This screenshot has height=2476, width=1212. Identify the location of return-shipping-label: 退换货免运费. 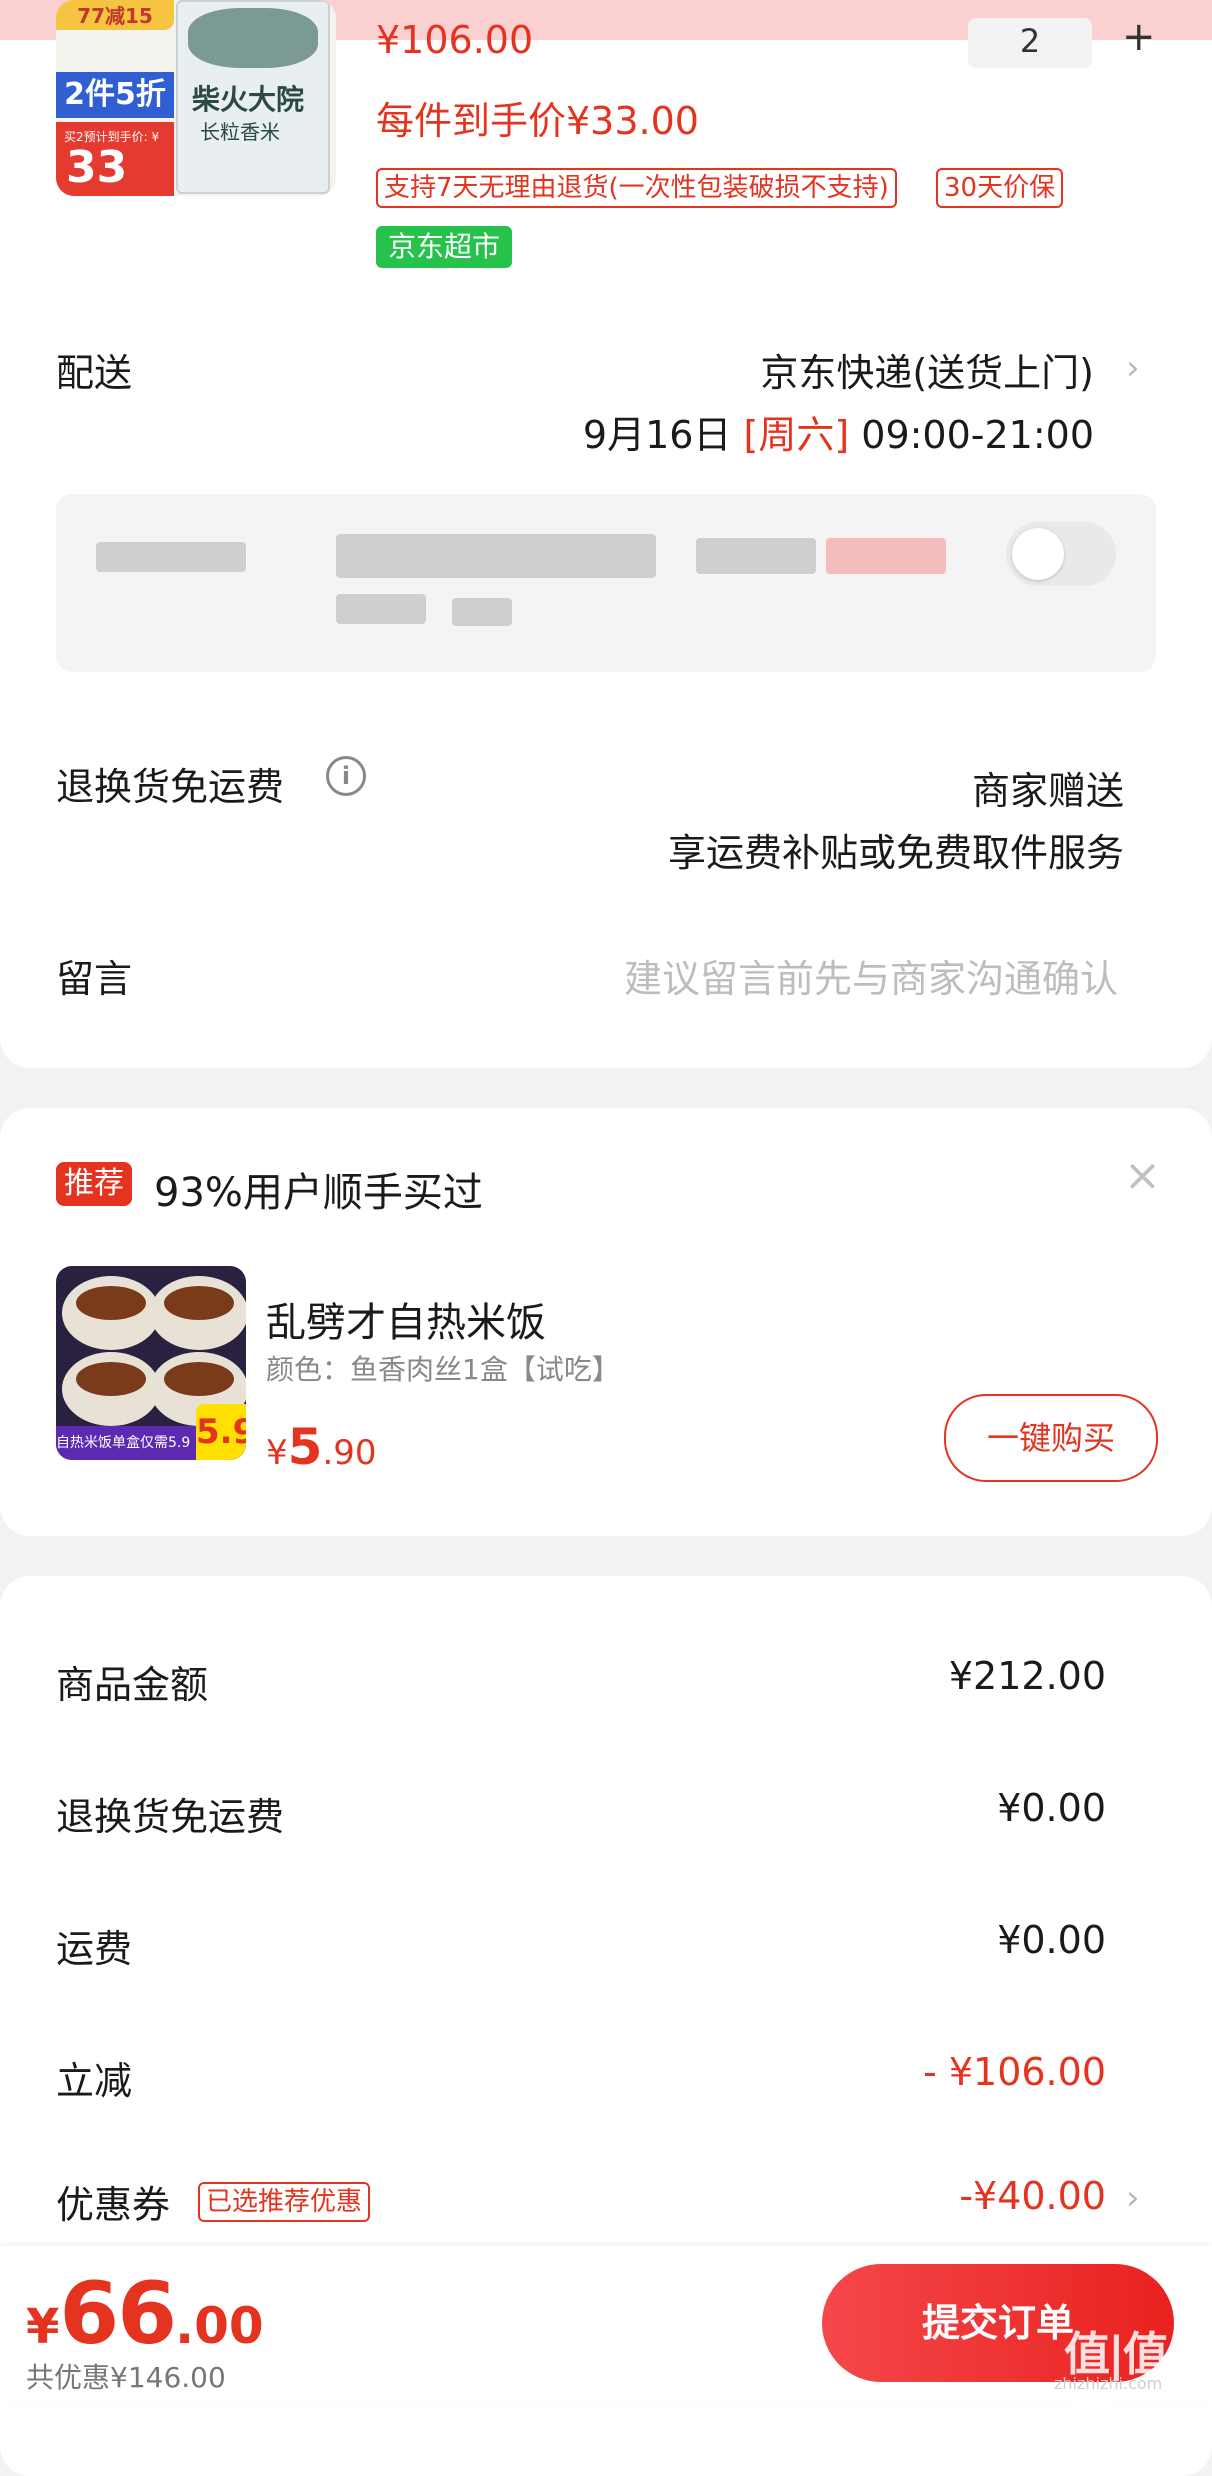
(170, 787).